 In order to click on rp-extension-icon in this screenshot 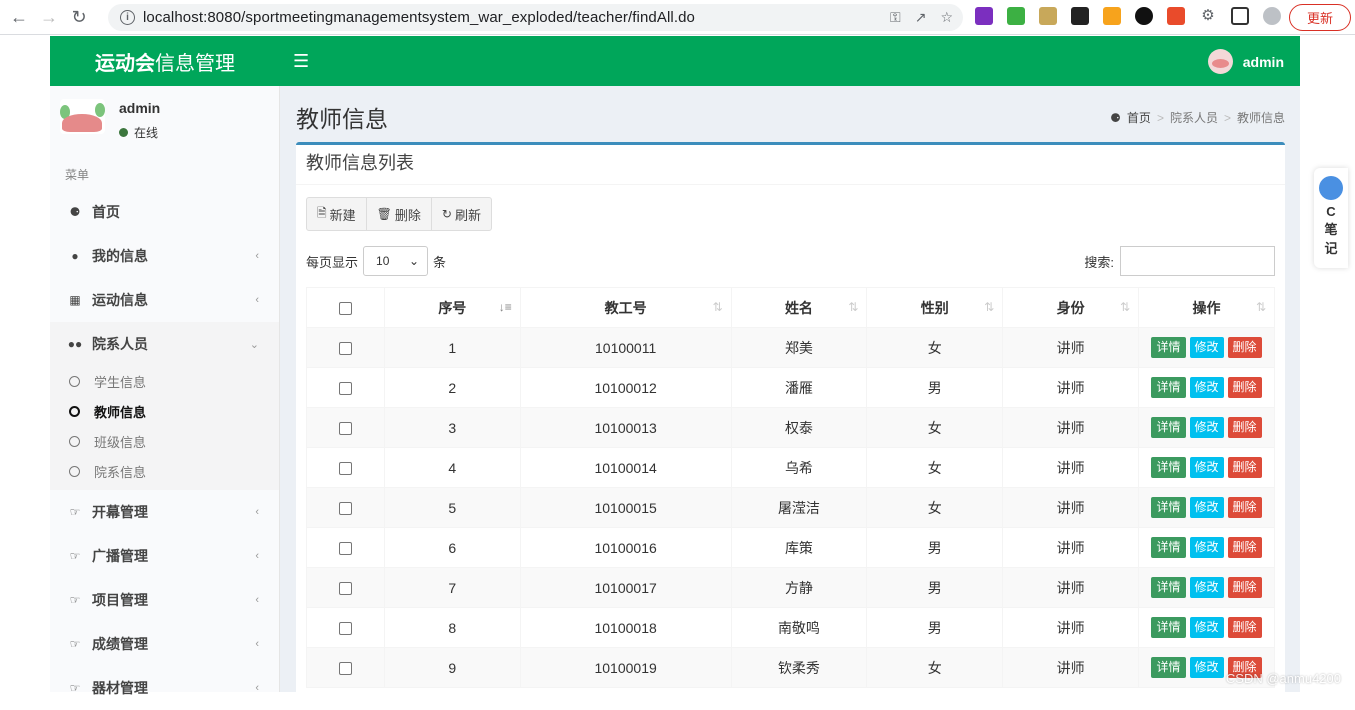, I will do `click(984, 16)`.